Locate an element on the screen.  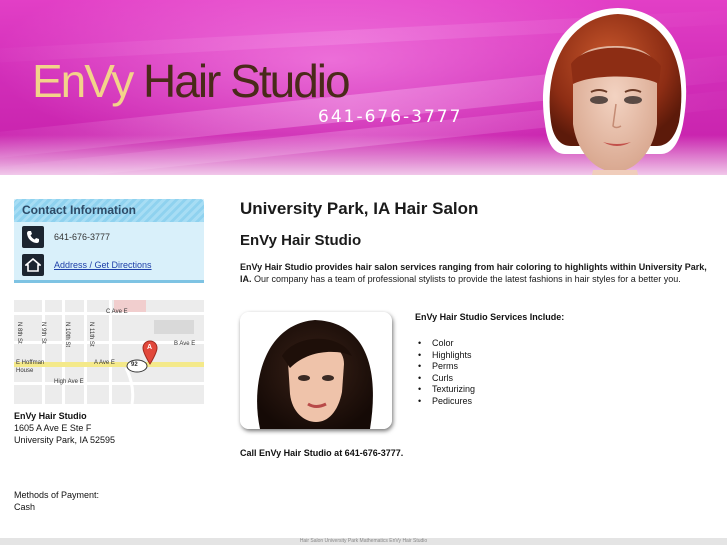
site-logo: EnVy Hair Studio is located at coordinates (191, 81).